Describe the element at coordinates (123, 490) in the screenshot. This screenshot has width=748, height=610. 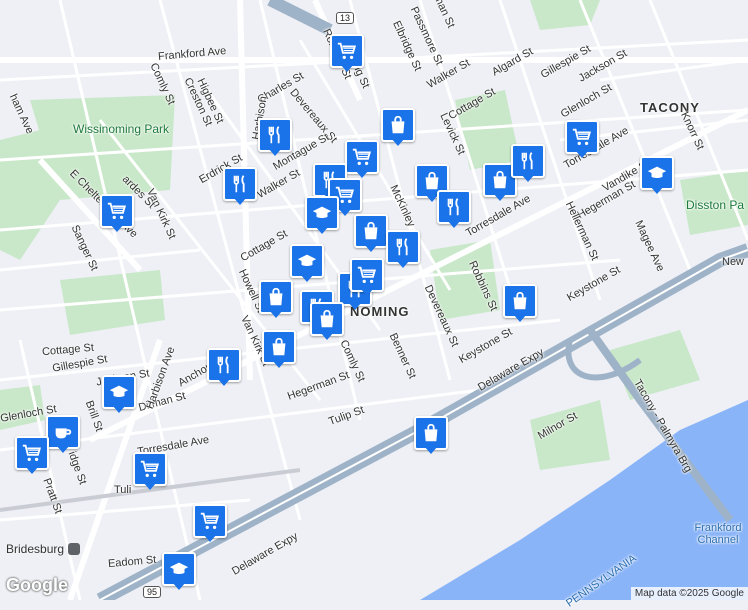
I see `street-tulip-w-partial: Tuli` at that location.